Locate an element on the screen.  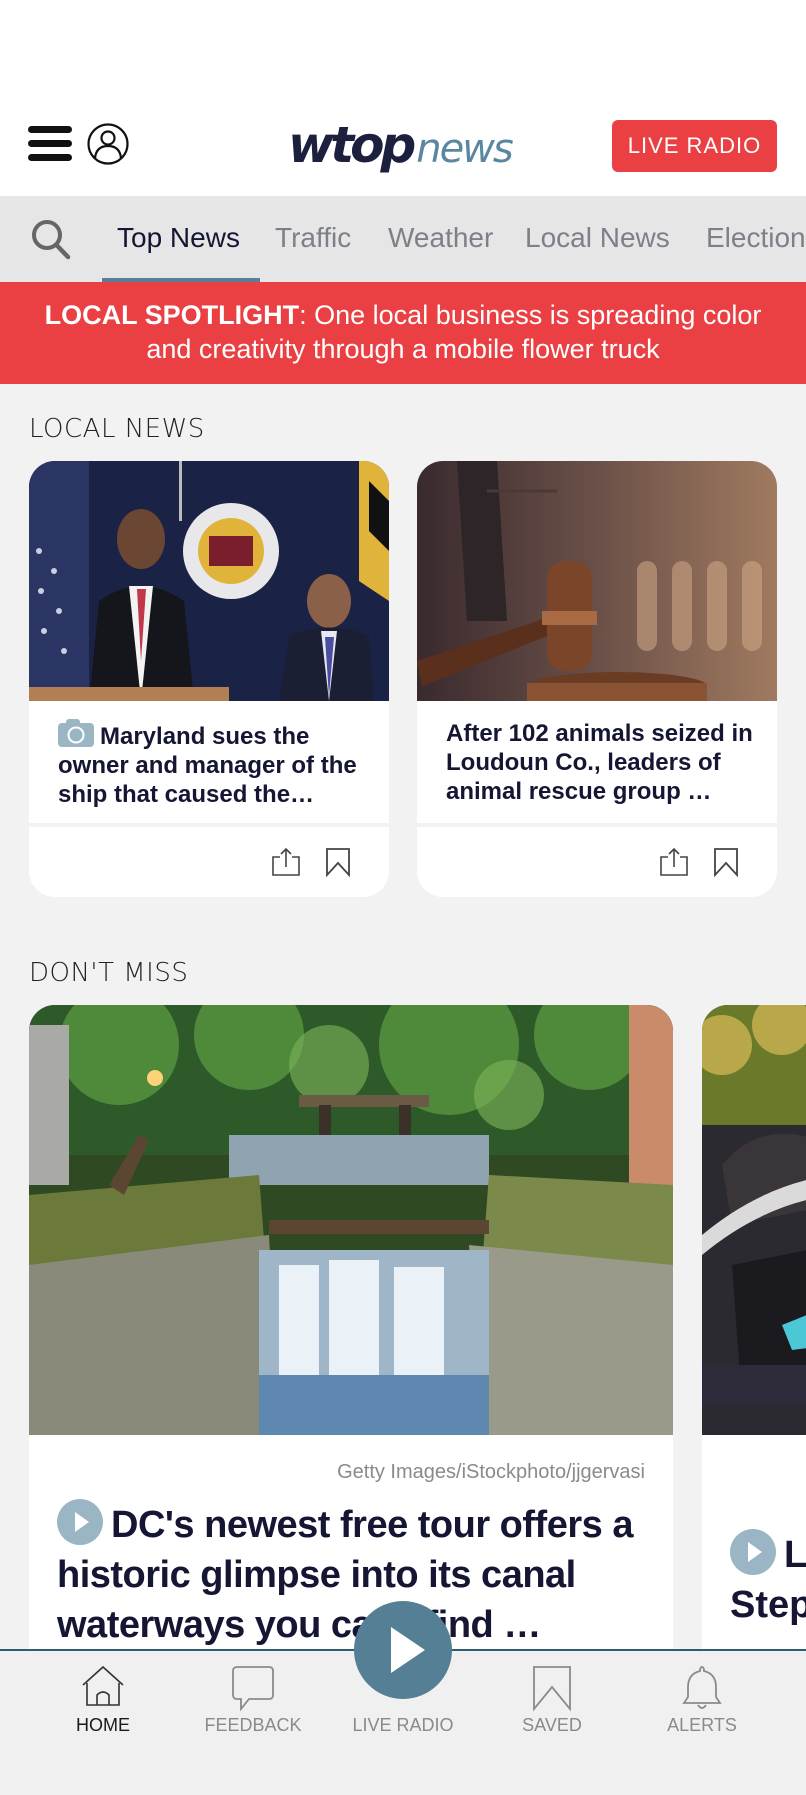
camera-icon is located at coordinates (76, 733).